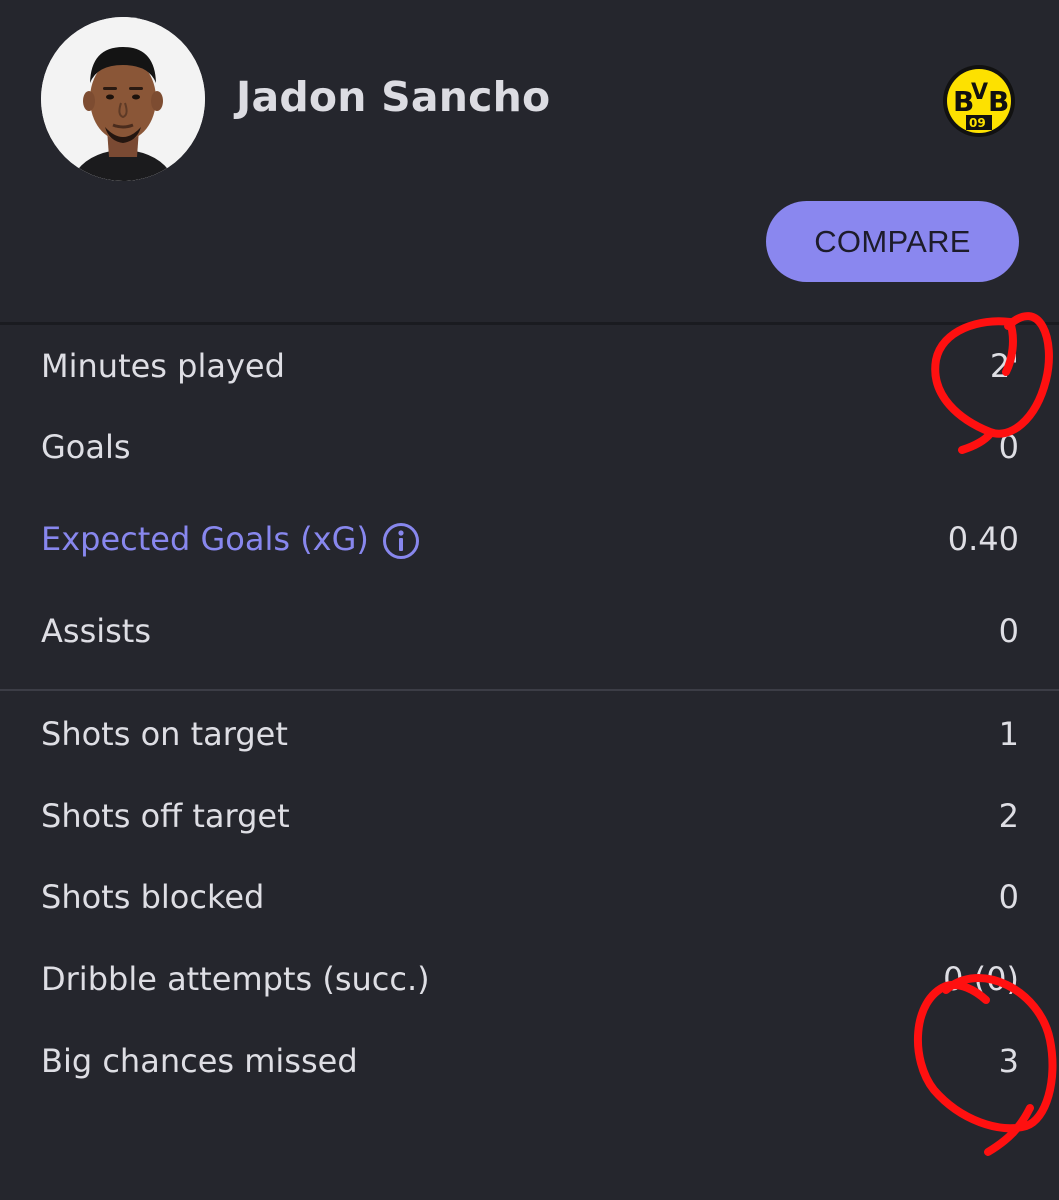 This screenshot has width=1059, height=1200. Describe the element at coordinates (529, 366) in the screenshot. I see `stat-row-minutes-played: Minutes played 2'` at that location.